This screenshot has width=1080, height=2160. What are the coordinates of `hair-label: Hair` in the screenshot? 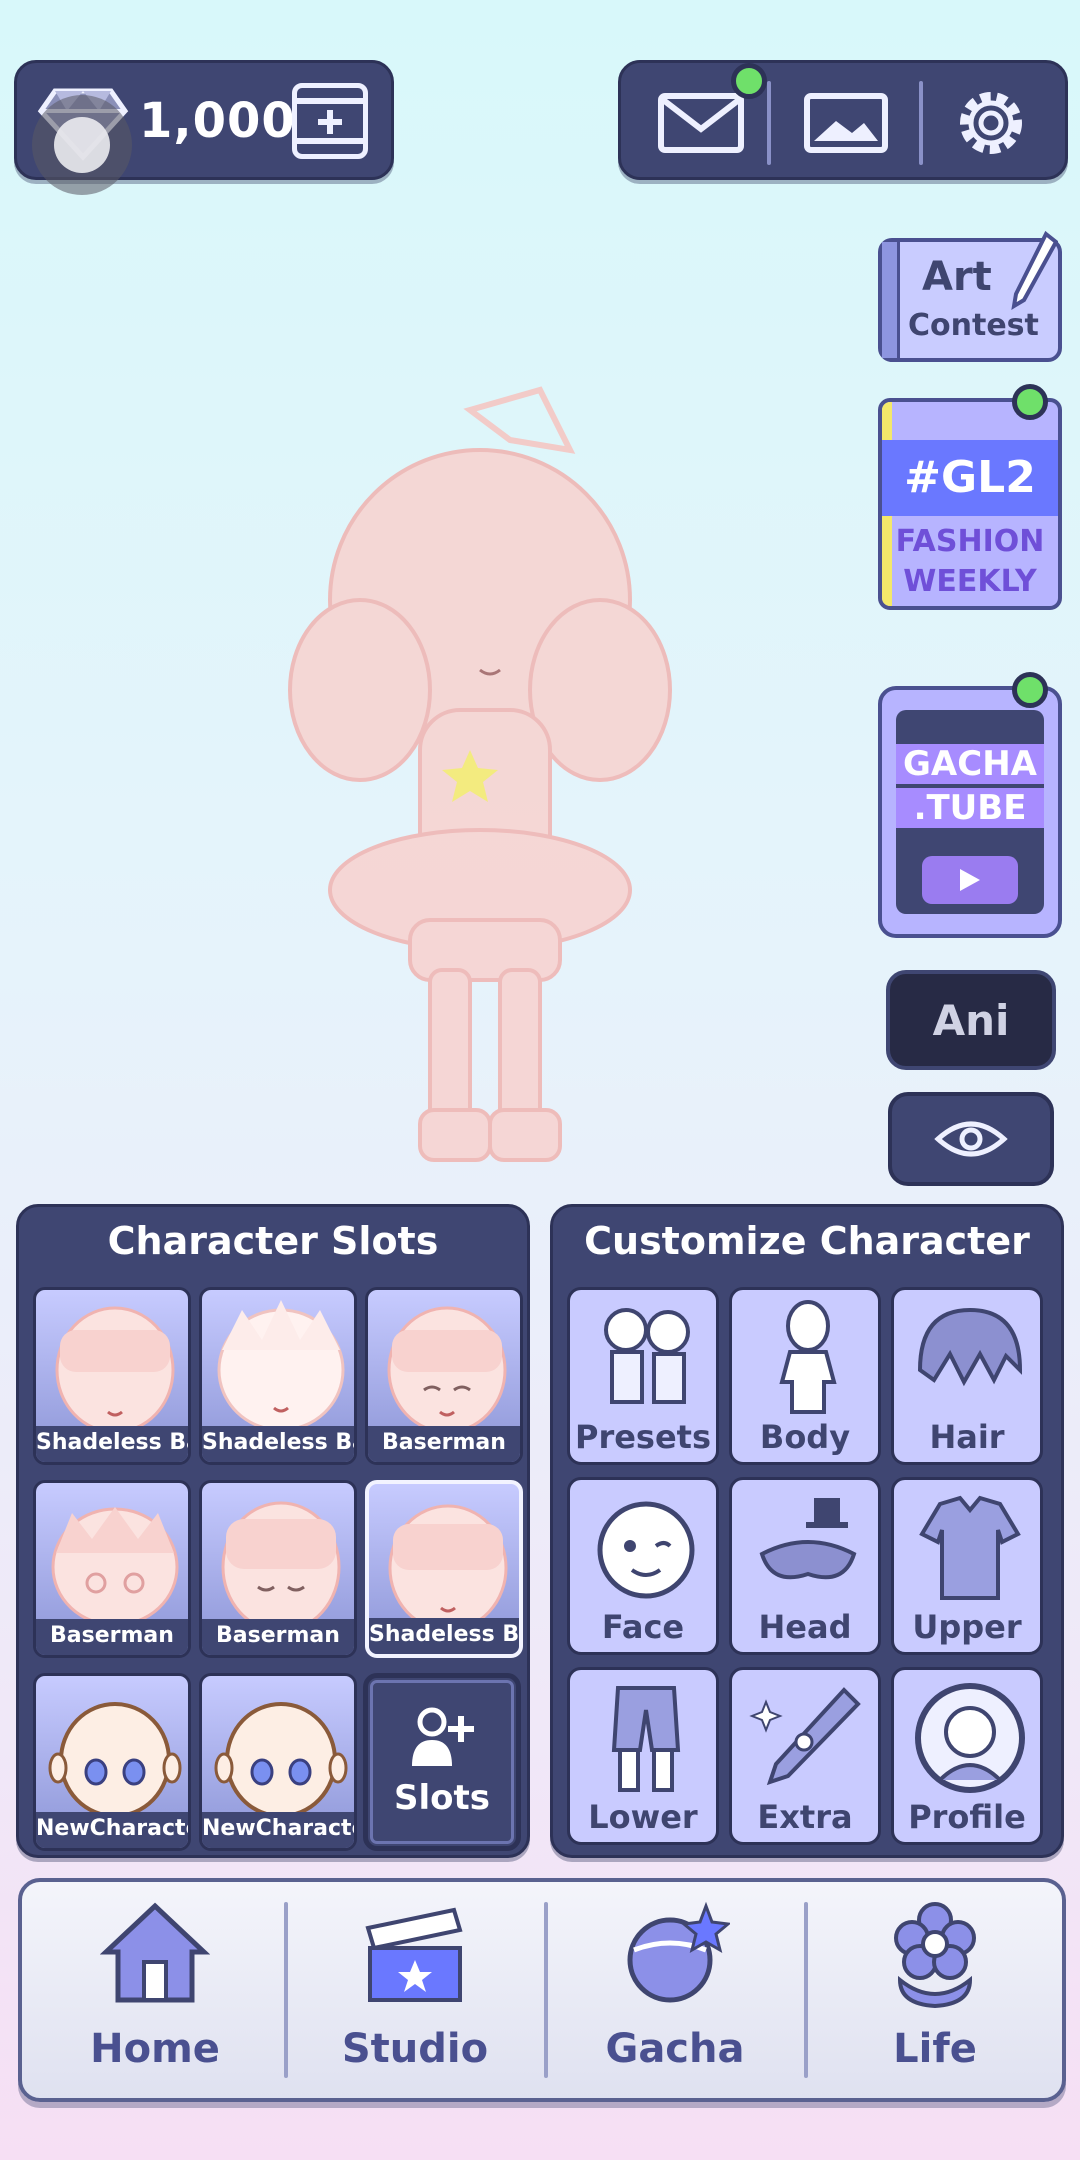 It's located at (967, 1437).